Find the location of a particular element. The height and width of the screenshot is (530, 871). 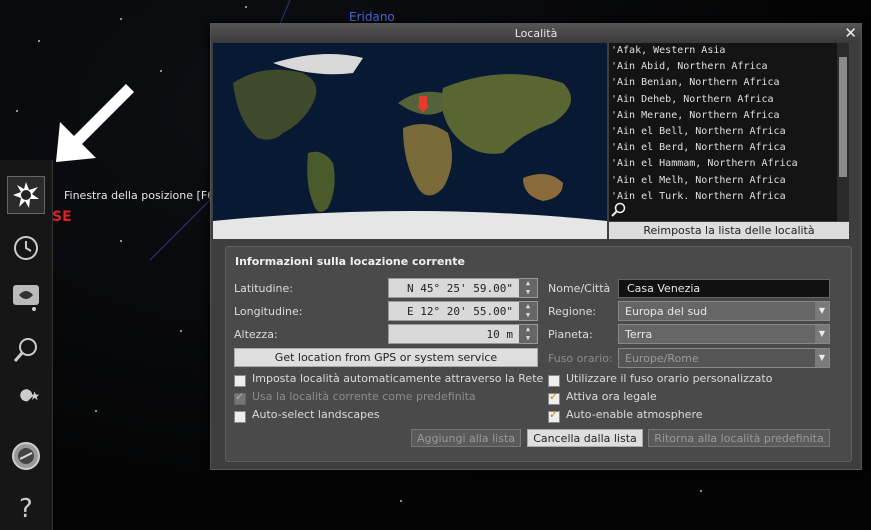

galaxy-icon is located at coordinates (26, 298).